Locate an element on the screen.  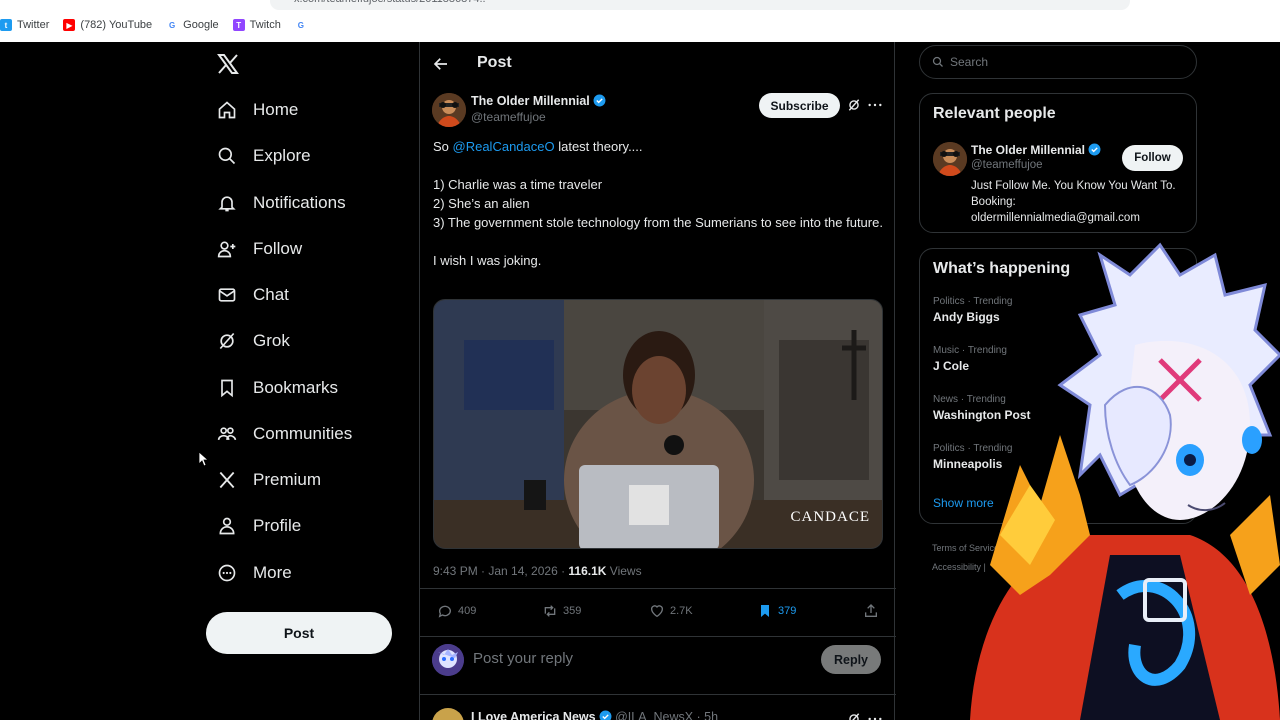
share-action is located at coordinates (873, 611).